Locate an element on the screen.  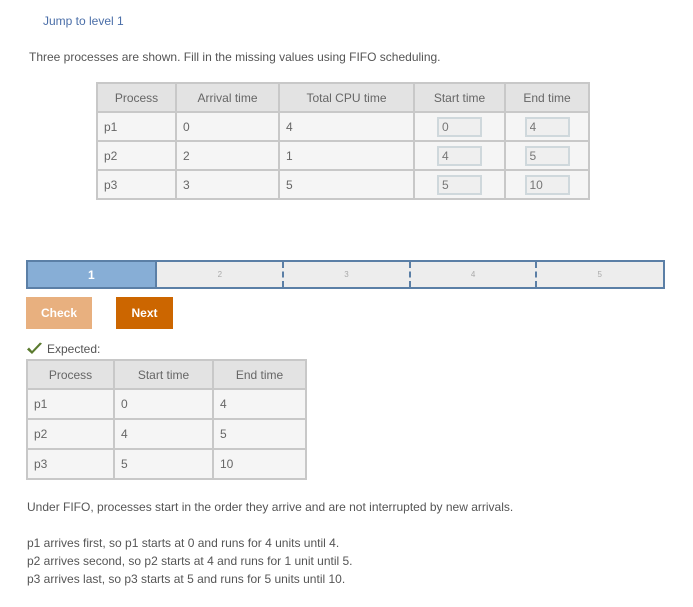
table-row: p3 3 5 is located at coordinates (343, 184).